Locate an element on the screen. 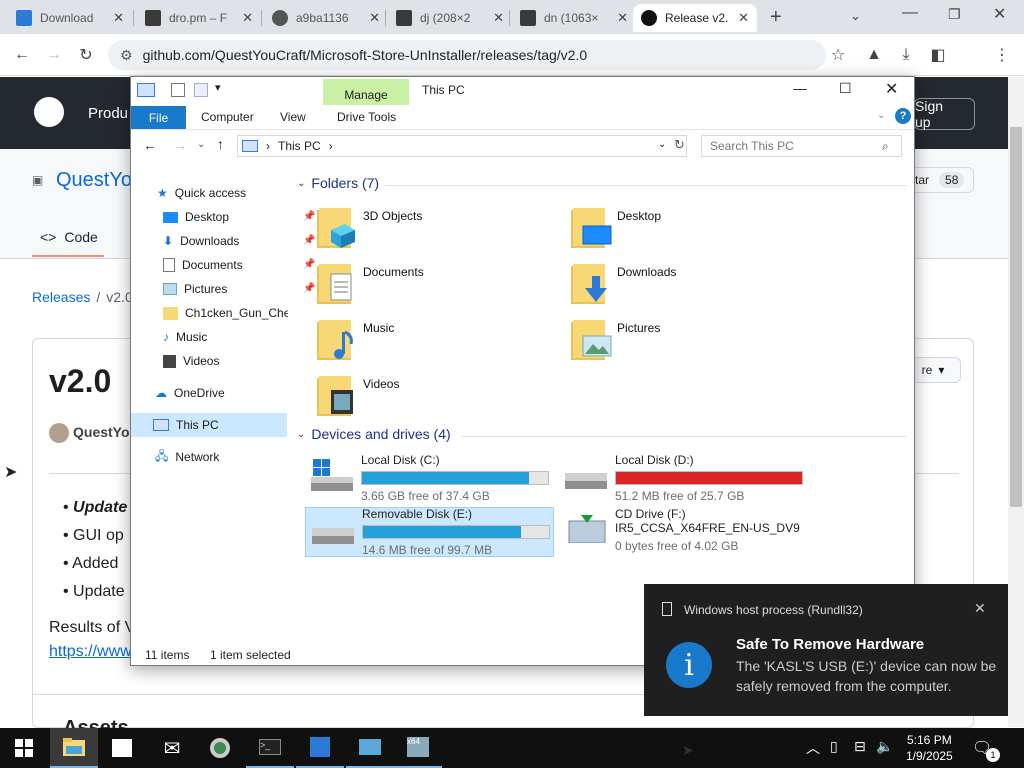 This screenshot has height=768, width=1024. author-name: QuestYou is located at coordinates (105, 432).